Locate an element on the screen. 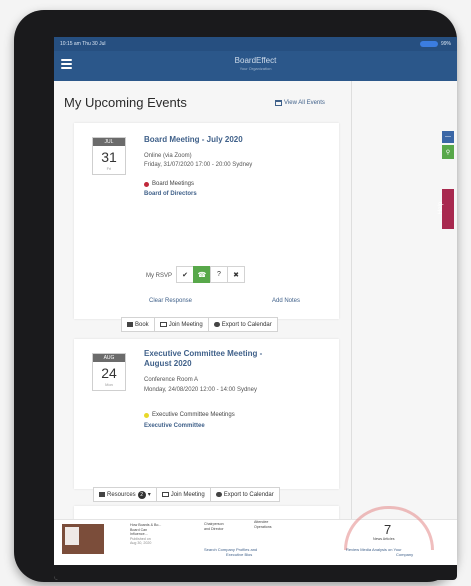 Image resolution: width=471 pixels, height=586 pixels. category-label: Executive Committee Meetings is located at coordinates (193, 415).